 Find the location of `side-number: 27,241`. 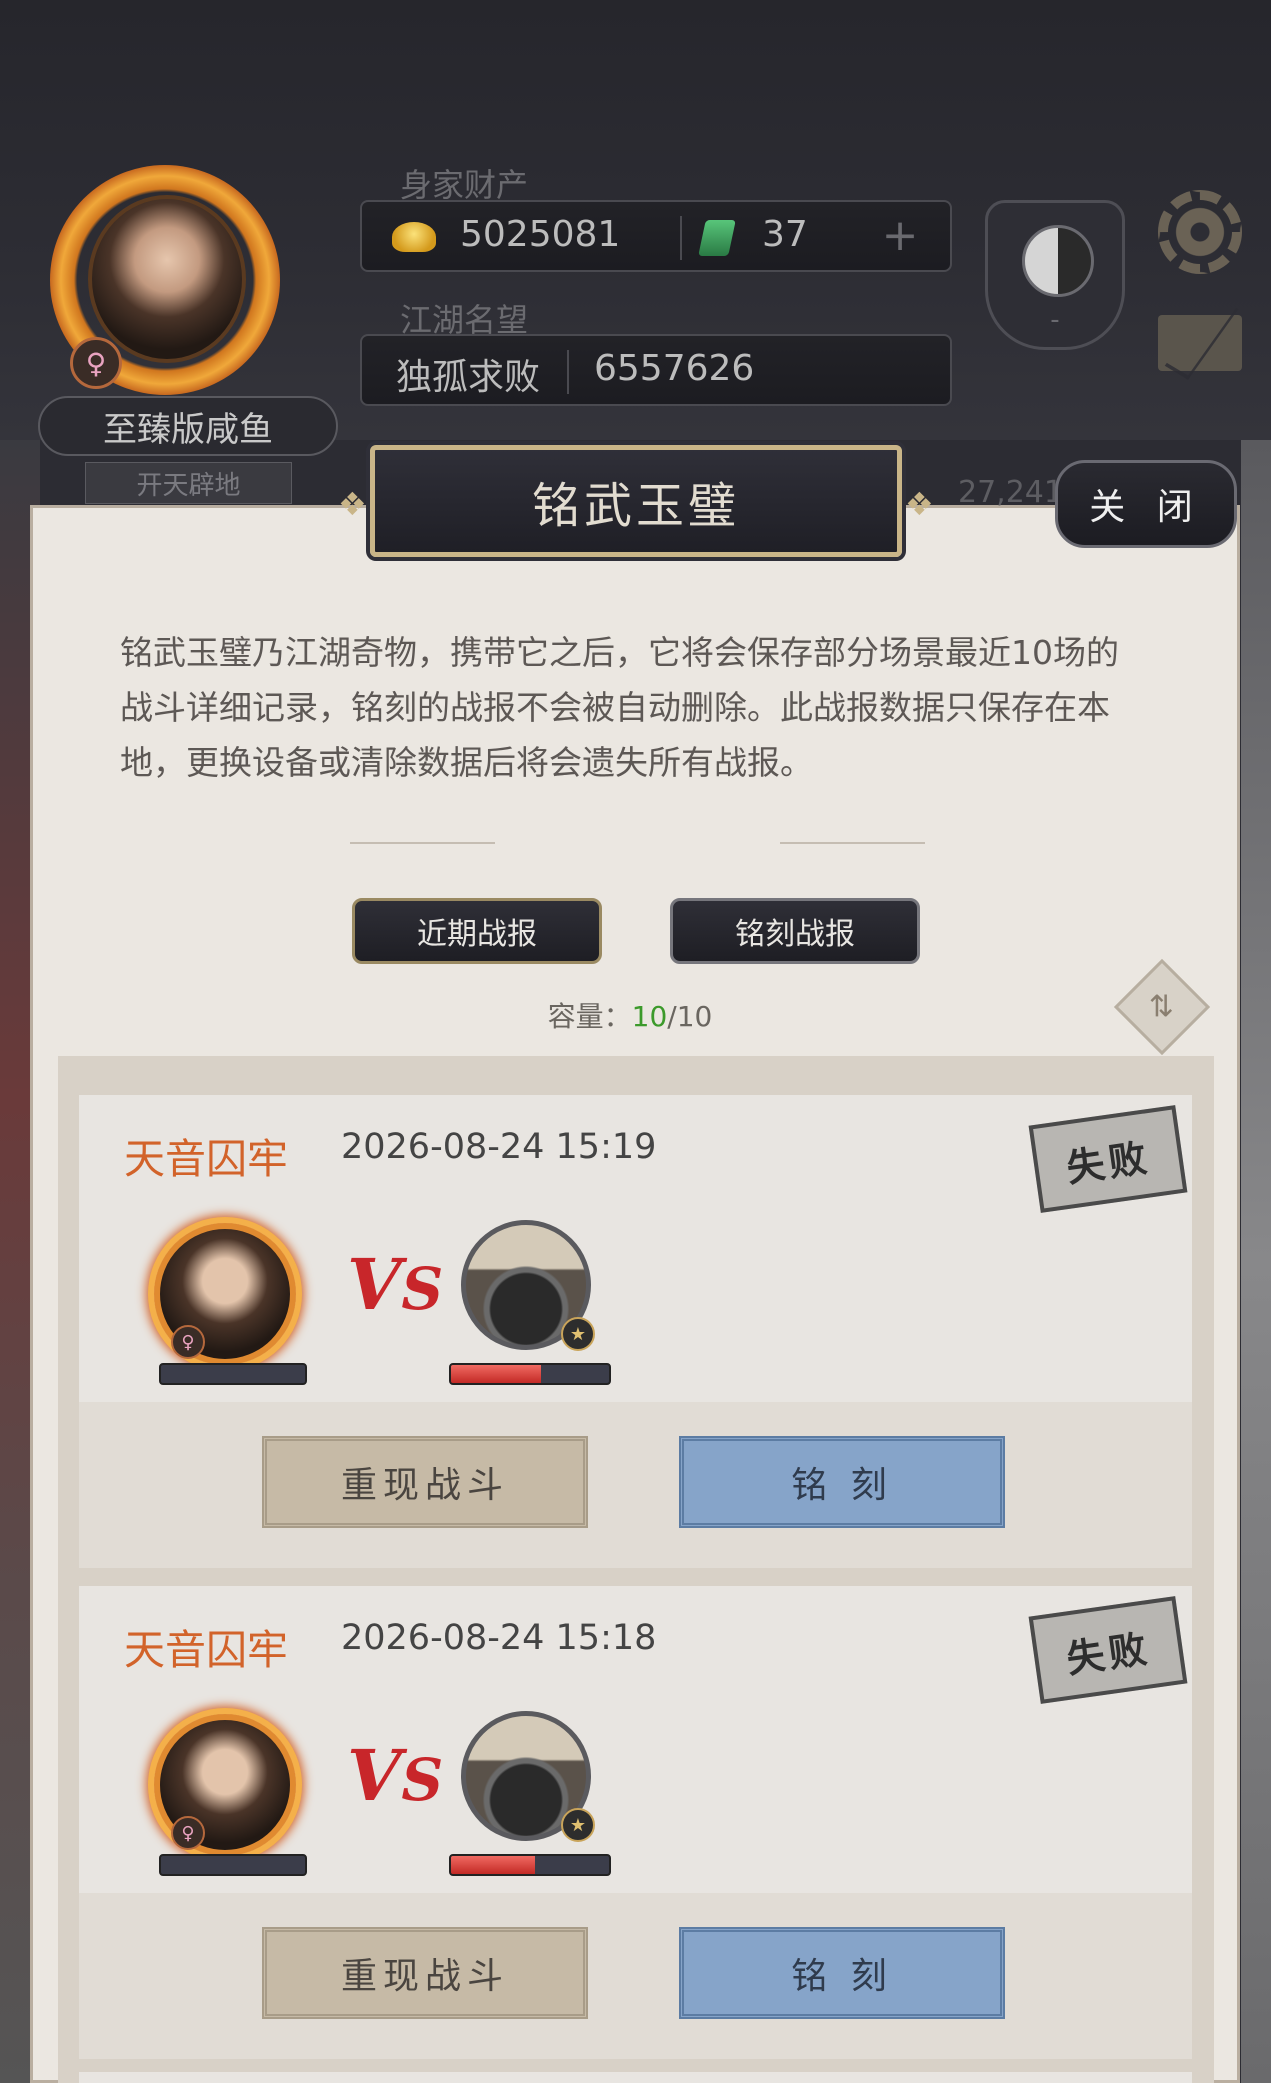

side-number: 27,241 is located at coordinates (1010, 492).